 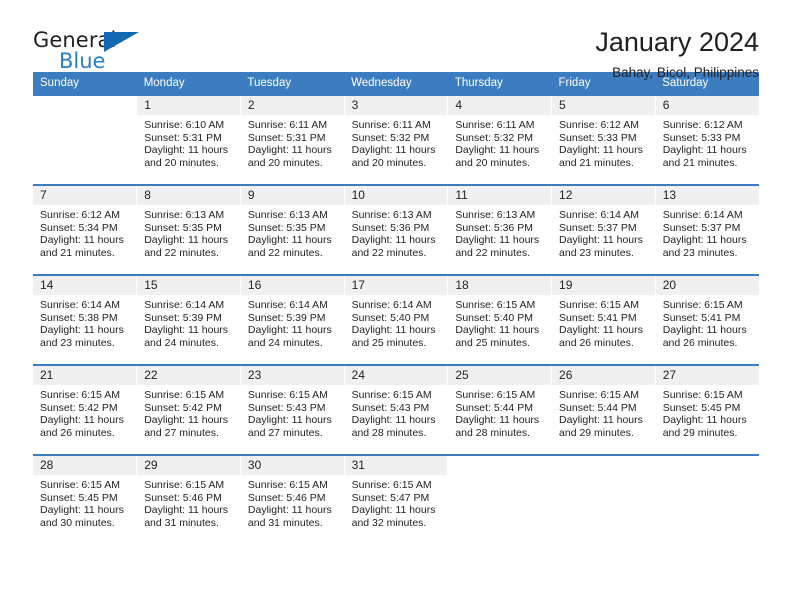 I want to click on weekday-header-thursday: Thursday, so click(x=499, y=83).